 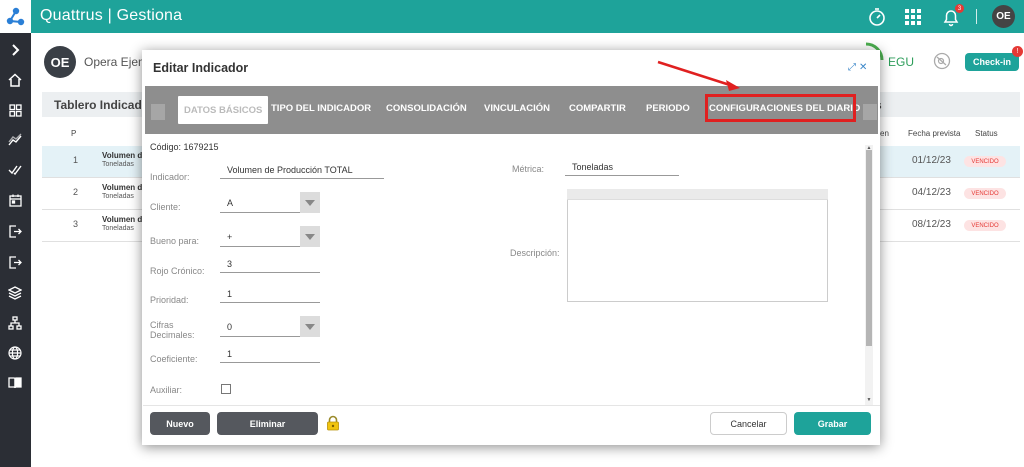 What do you see at coordinates (426, 108) in the screenshot?
I see `tab-consolidacion: CONSOLIDACIÓN` at bounding box center [426, 108].